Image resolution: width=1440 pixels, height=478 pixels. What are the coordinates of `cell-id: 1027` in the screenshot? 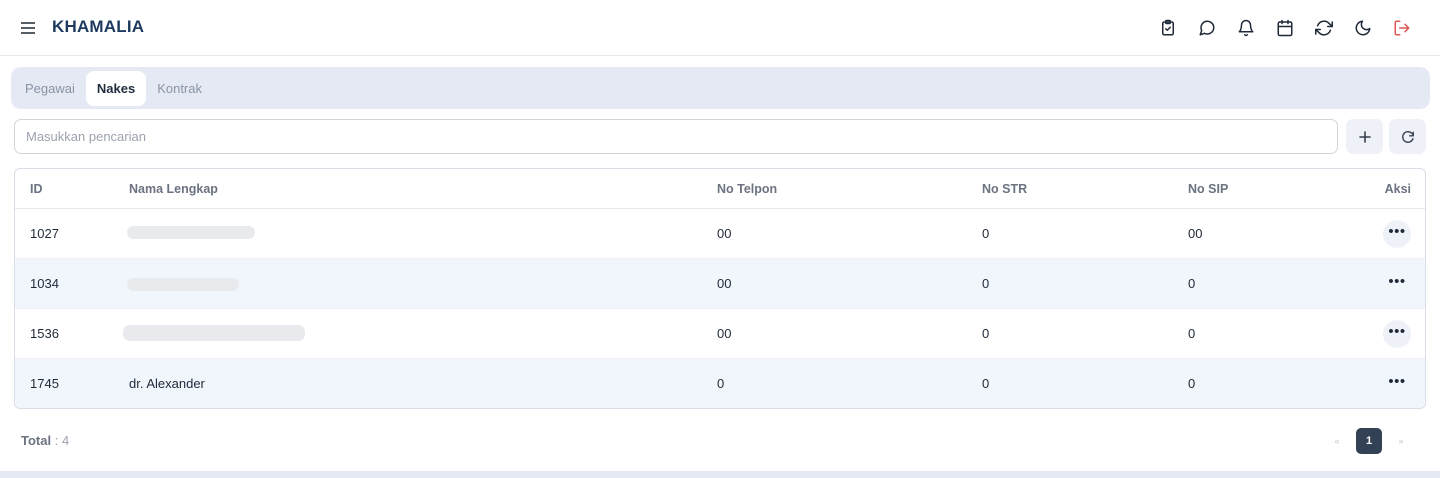 It's located at (44, 233).